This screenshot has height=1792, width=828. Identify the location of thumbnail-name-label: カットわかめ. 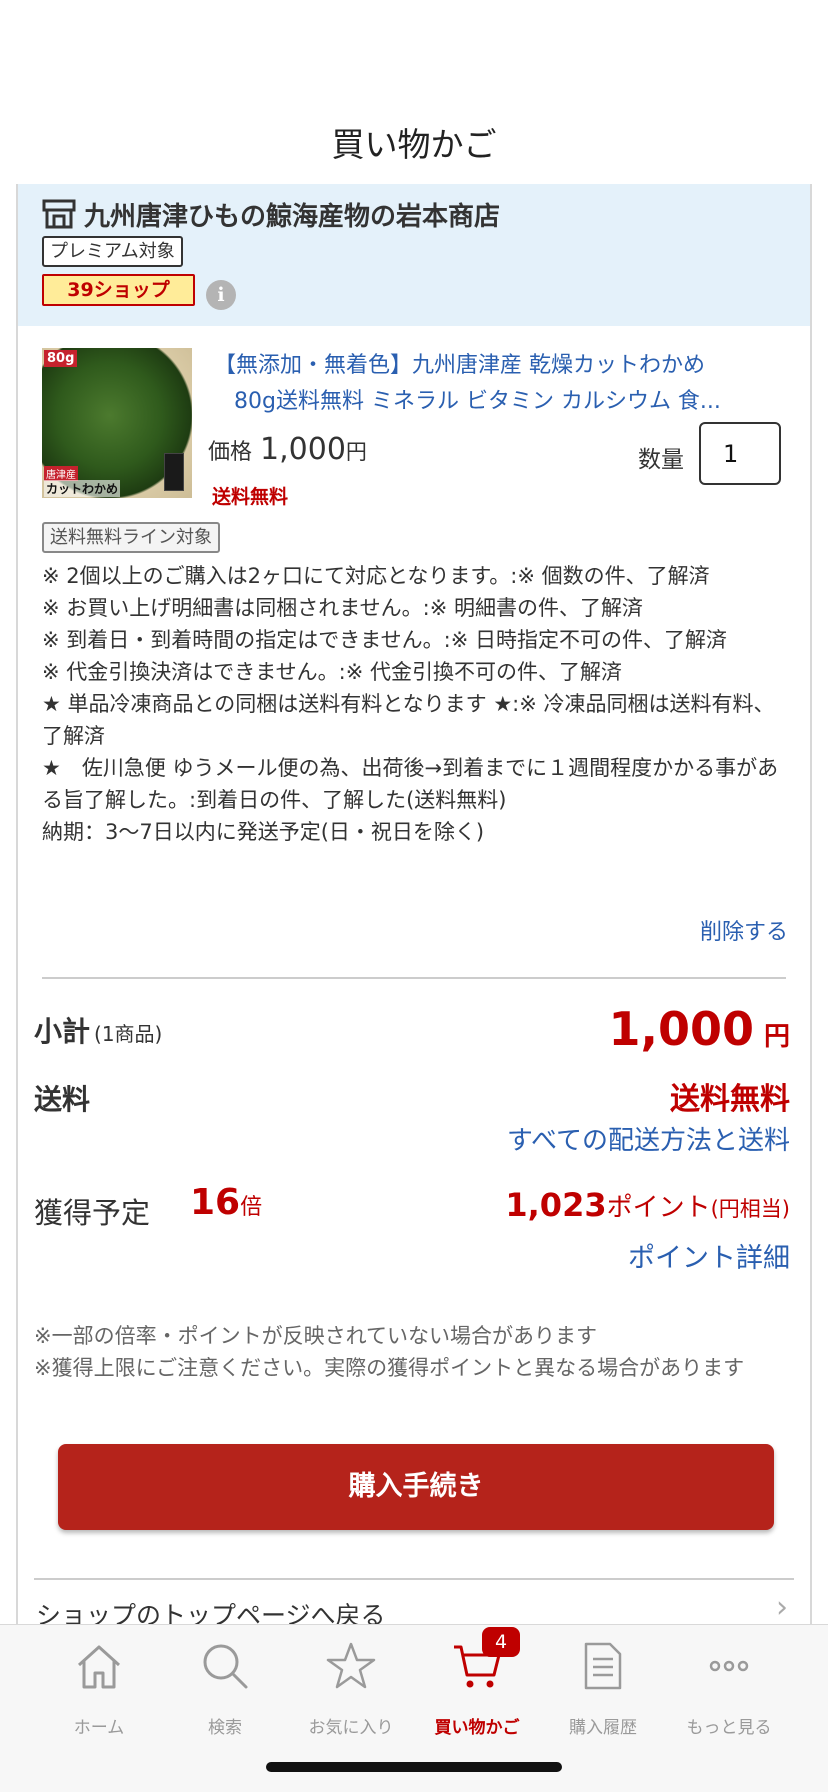
(82, 488).